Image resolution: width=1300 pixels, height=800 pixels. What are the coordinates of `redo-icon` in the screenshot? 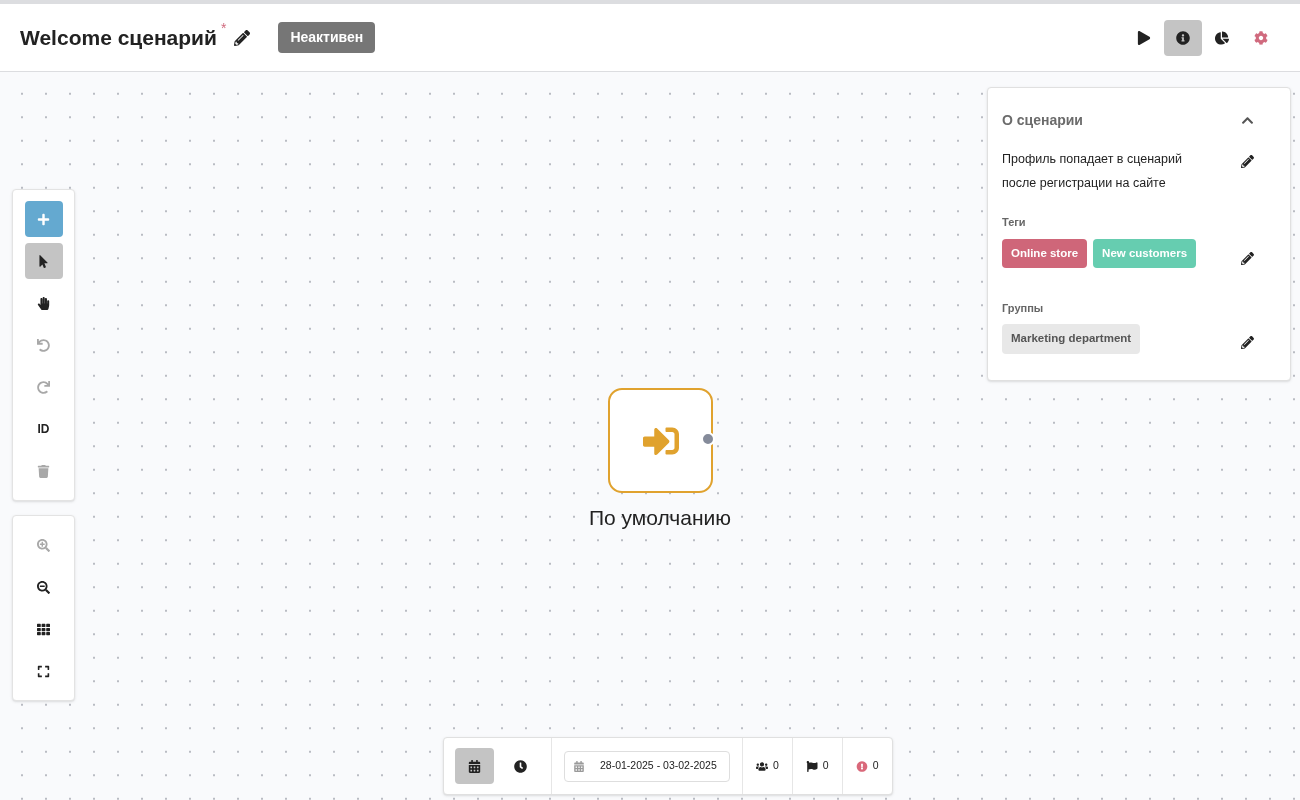 It's located at (43, 387).